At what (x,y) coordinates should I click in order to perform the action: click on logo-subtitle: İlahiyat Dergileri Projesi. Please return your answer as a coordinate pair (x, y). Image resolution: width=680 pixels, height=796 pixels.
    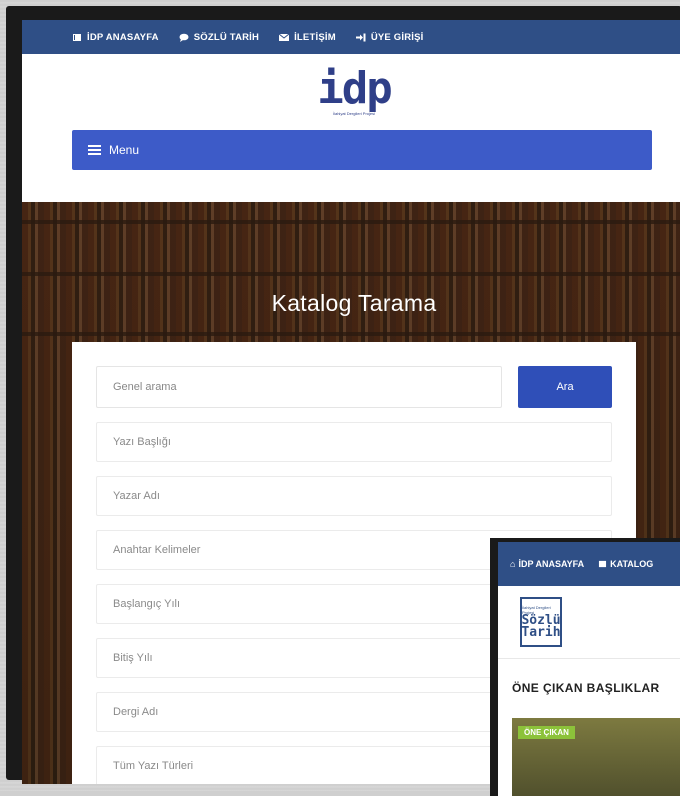
    Looking at the image, I should click on (353, 113).